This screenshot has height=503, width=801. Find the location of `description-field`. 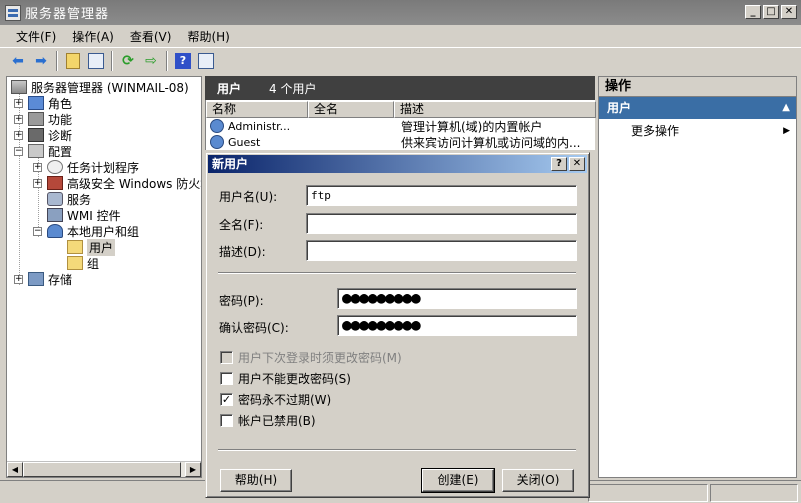

description-field is located at coordinates (441, 250).